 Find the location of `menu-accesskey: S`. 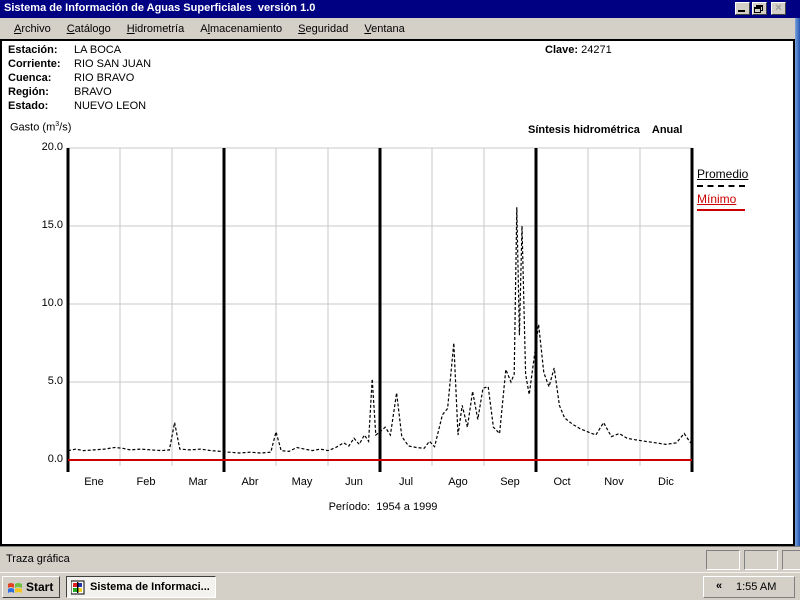

menu-accesskey: S is located at coordinates (302, 28).